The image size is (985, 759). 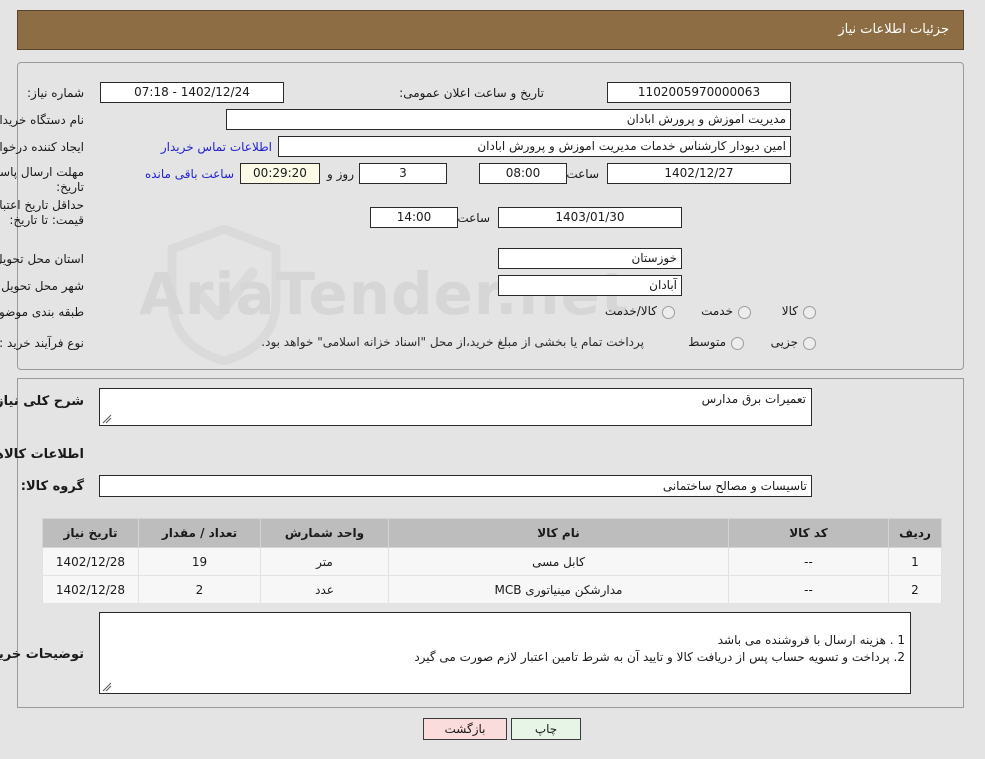 I want to click on category-label: طبقه بندی موضوعی:, so click(x=42, y=312).